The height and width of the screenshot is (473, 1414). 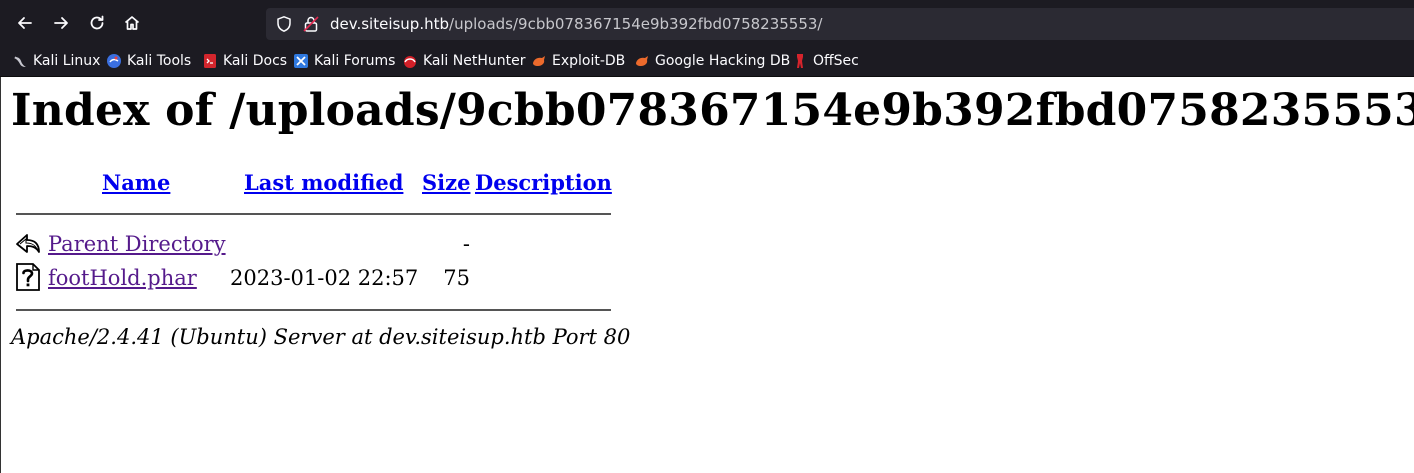 What do you see at coordinates (20, 61) in the screenshot?
I see `kali-dragon-icon` at bounding box center [20, 61].